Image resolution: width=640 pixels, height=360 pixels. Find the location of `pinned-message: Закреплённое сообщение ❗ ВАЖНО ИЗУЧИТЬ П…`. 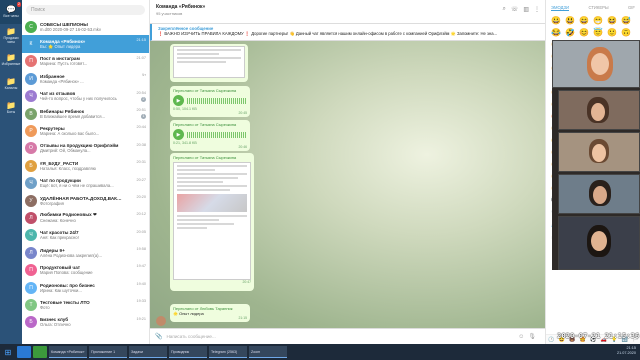

pinned-message: Закреплённое сообщение ❗ ВАЖНО ИЗУЧИТЬ П… is located at coordinates (347, 32).